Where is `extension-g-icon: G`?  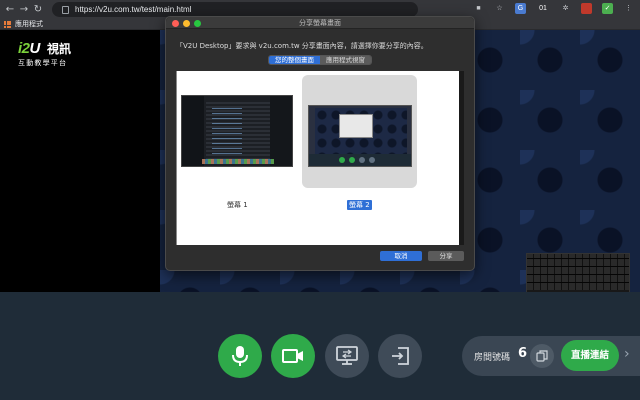
extension-g-icon: G is located at coordinates (520, 8).